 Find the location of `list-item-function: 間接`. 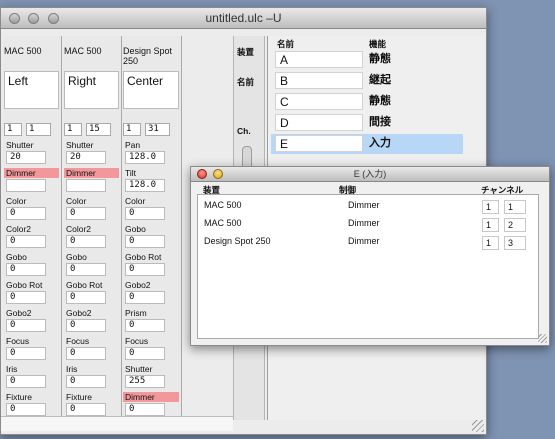

list-item-function: 間接 is located at coordinates (380, 122).